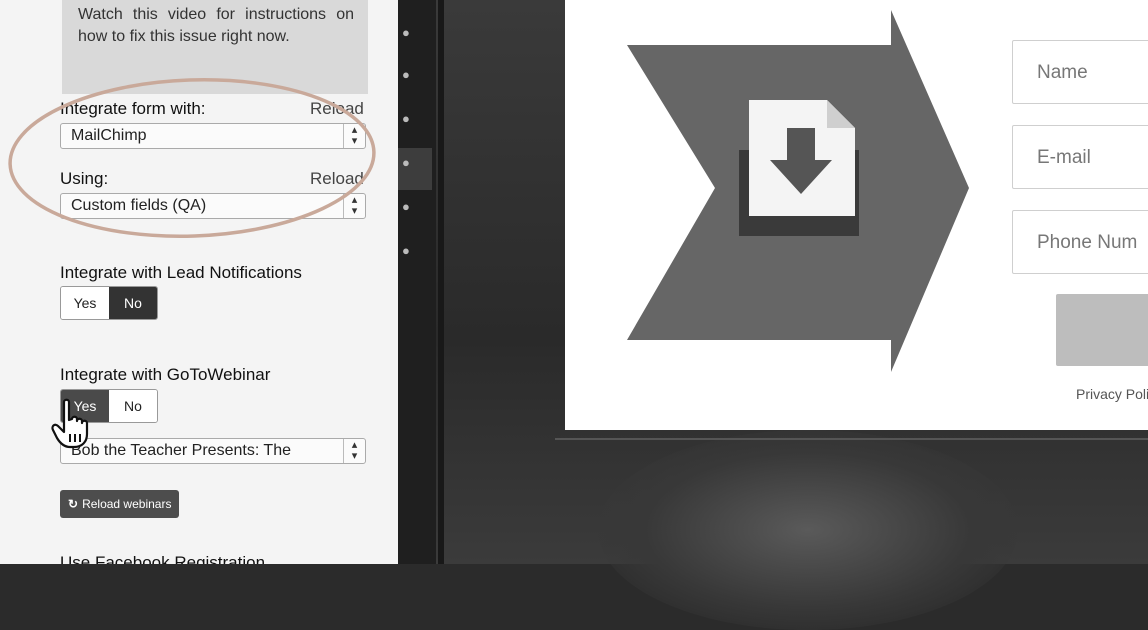 The width and height of the screenshot is (1148, 630). What do you see at coordinates (808, 530) in the screenshot?
I see `background-photo` at bounding box center [808, 530].